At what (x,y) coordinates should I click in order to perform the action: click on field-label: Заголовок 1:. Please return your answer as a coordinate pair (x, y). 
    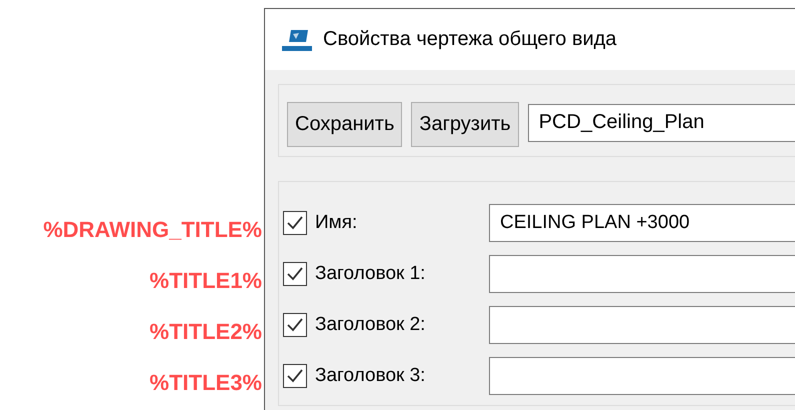
    Looking at the image, I should click on (370, 273).